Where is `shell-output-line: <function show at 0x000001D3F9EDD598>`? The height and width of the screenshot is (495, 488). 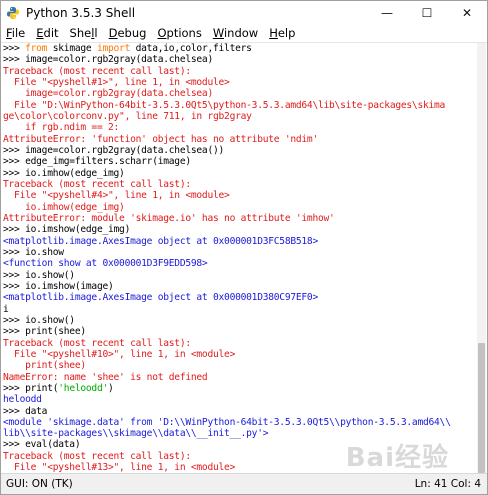 shell-output-line: <function show at 0x000001D3F9EDD598> is located at coordinates (105, 264).